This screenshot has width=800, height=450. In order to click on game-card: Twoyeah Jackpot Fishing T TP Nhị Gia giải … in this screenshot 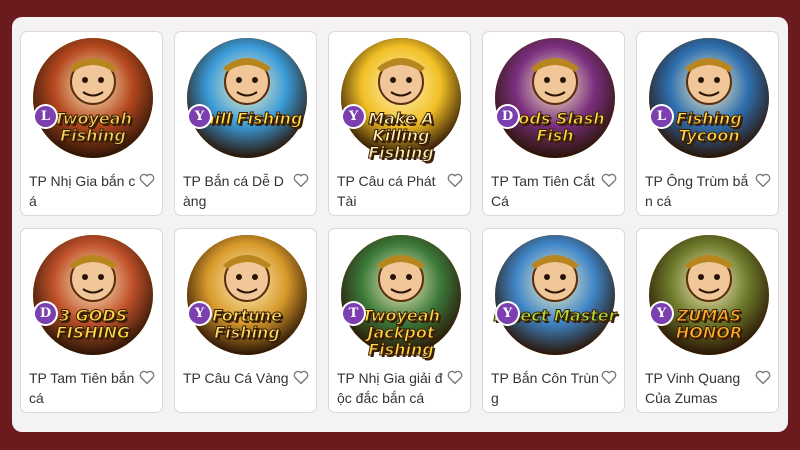, I will do `click(399, 320)`.